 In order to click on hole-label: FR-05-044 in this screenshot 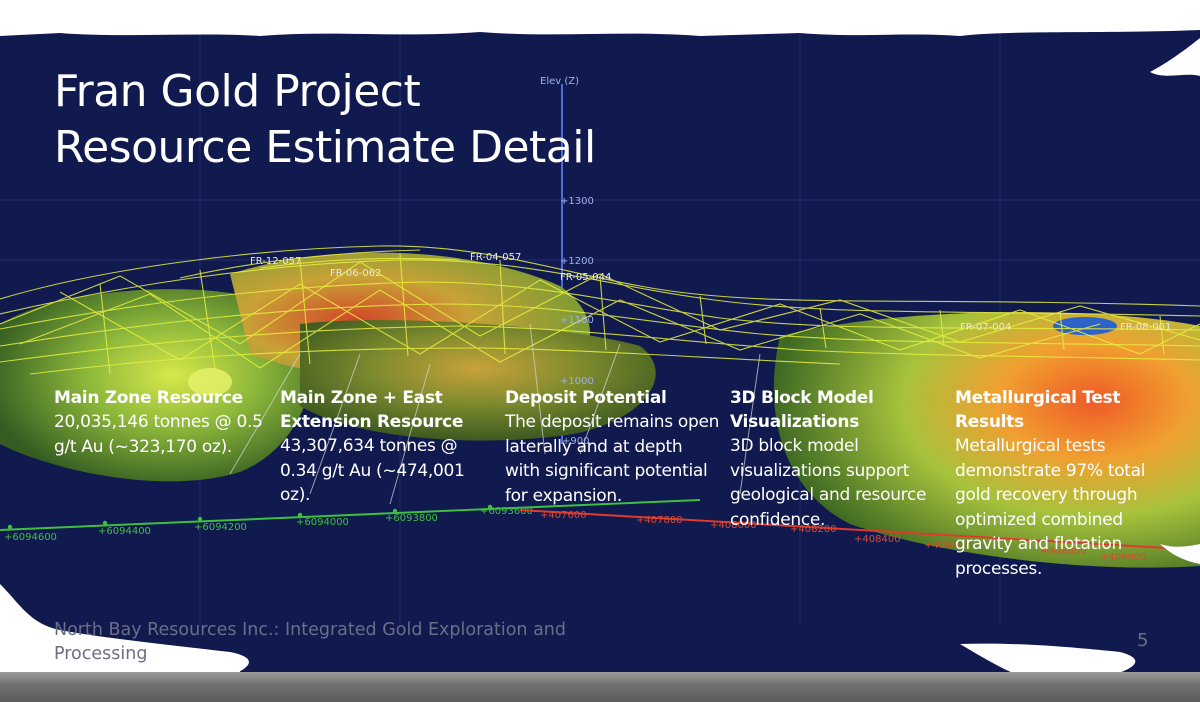, I will do `click(585, 277)`.